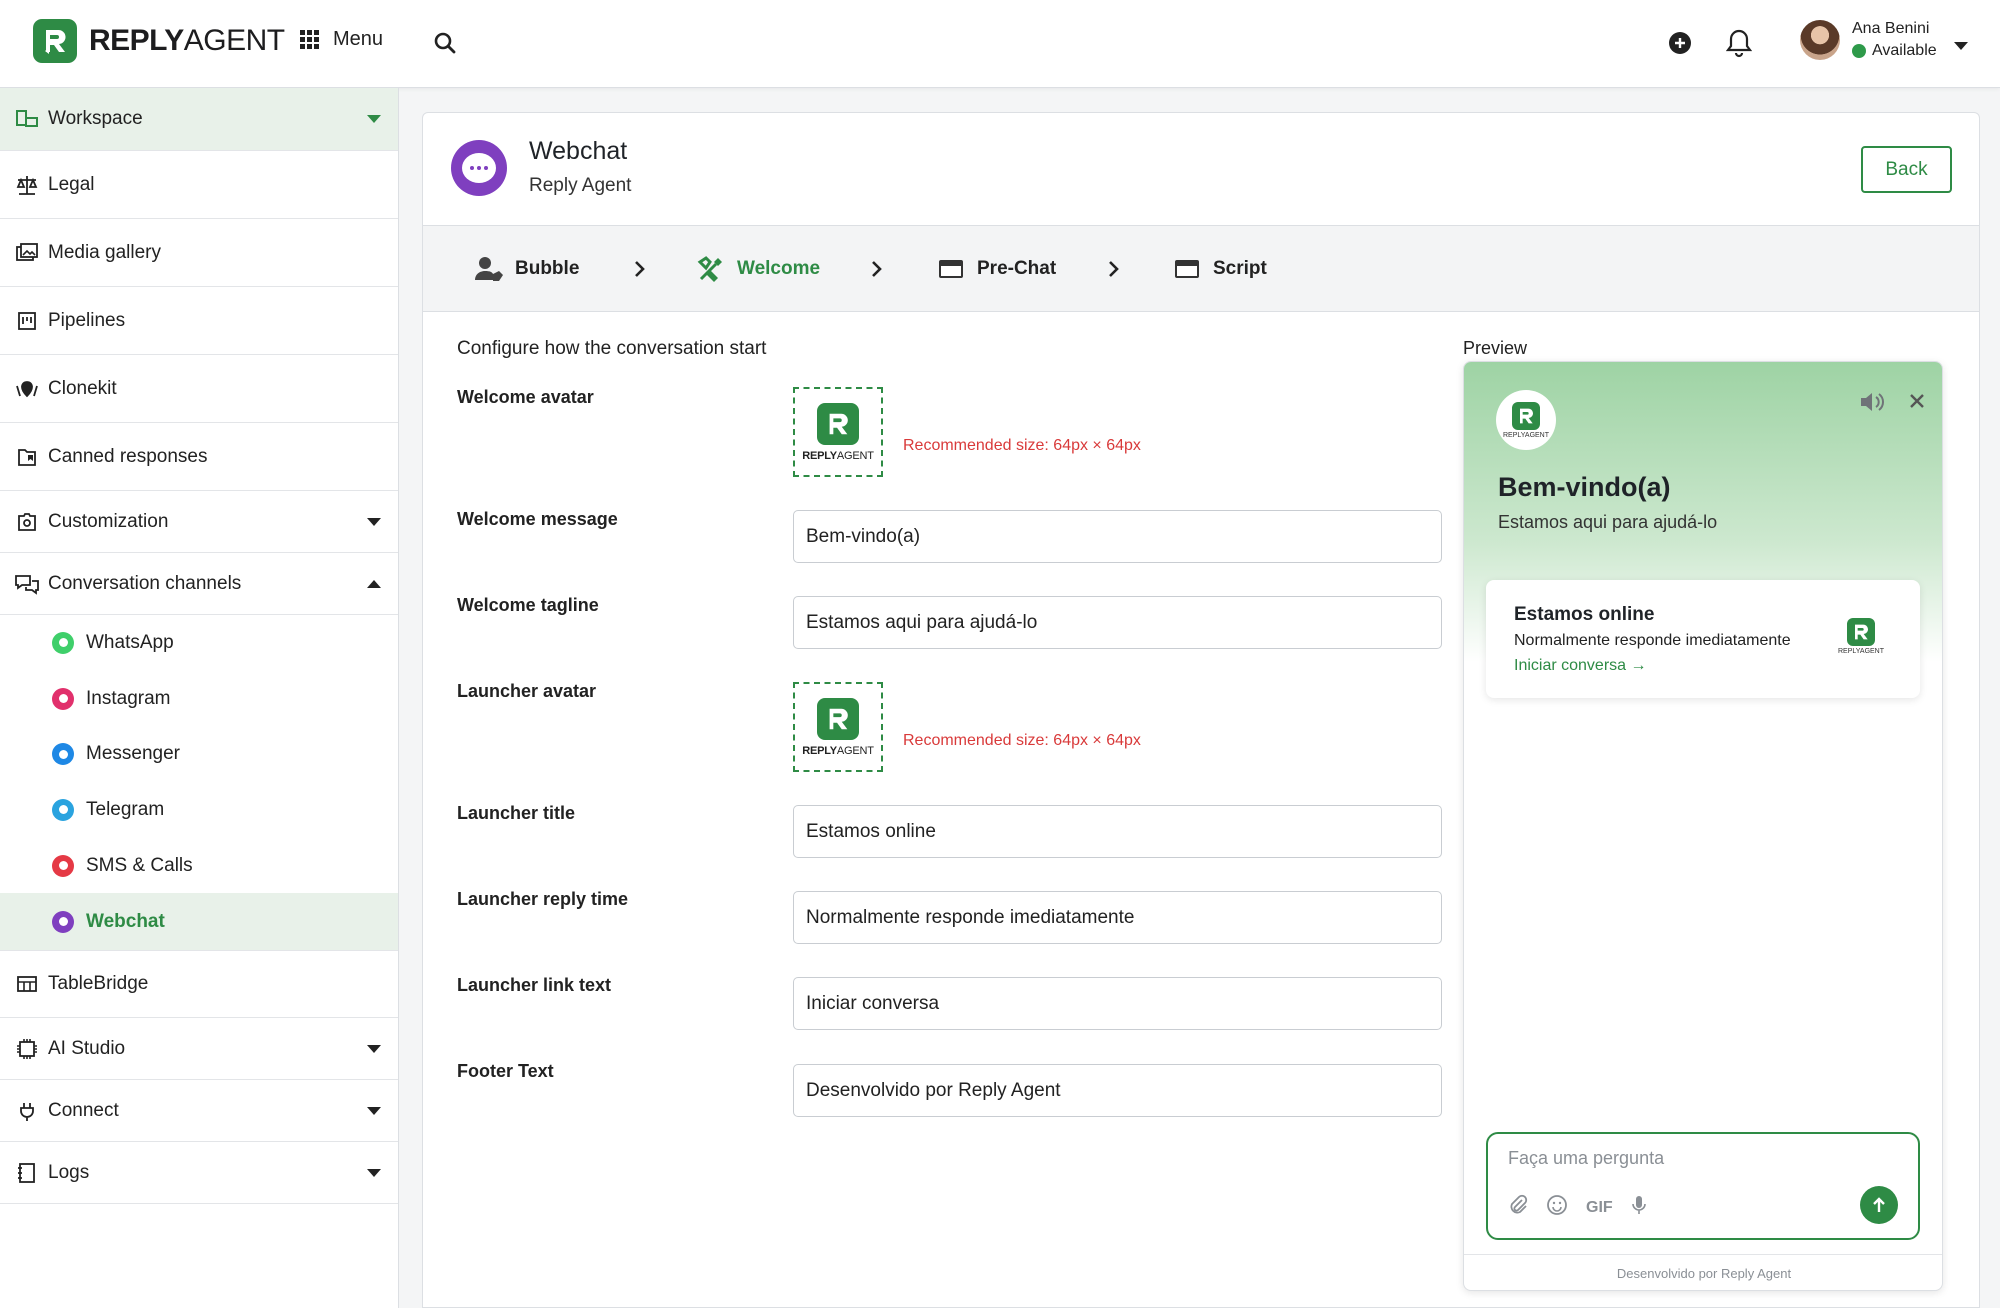 The image size is (2000, 1308). Describe the element at coordinates (580, 185) in the screenshot. I see `page-subtitle: Reply Agent` at that location.